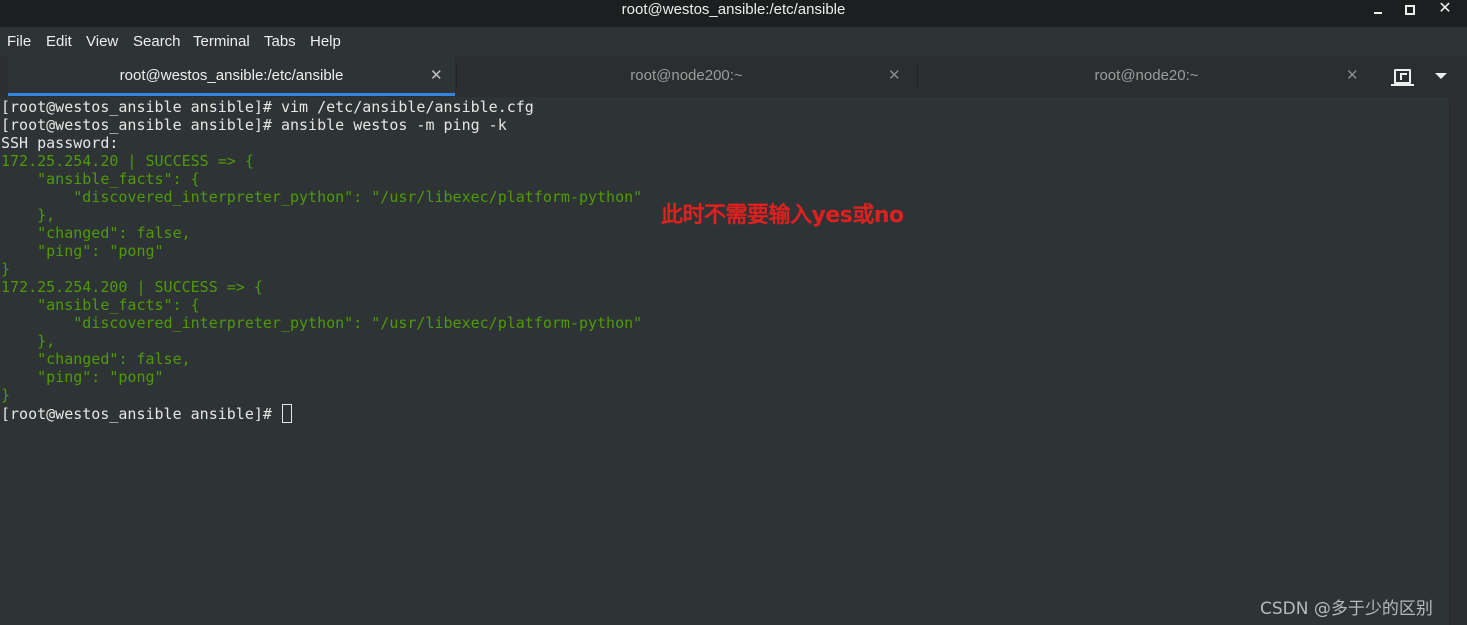 This screenshot has width=1467, height=625. I want to click on tab-menu-button, so click(1441, 76).